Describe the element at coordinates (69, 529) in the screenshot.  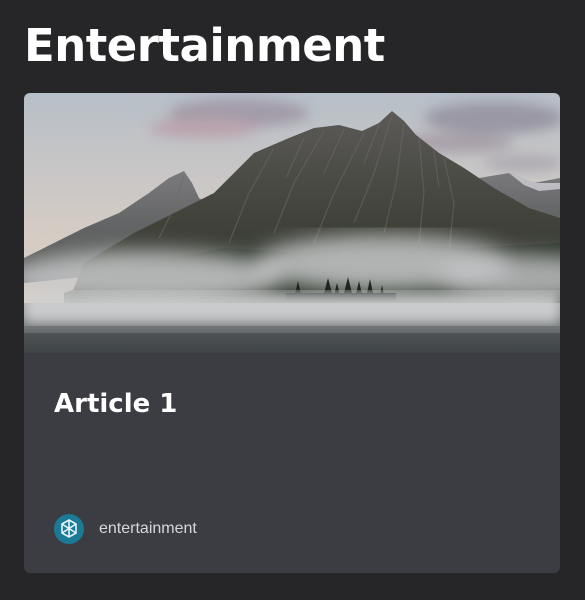
I see `category-avatar-icon` at that location.